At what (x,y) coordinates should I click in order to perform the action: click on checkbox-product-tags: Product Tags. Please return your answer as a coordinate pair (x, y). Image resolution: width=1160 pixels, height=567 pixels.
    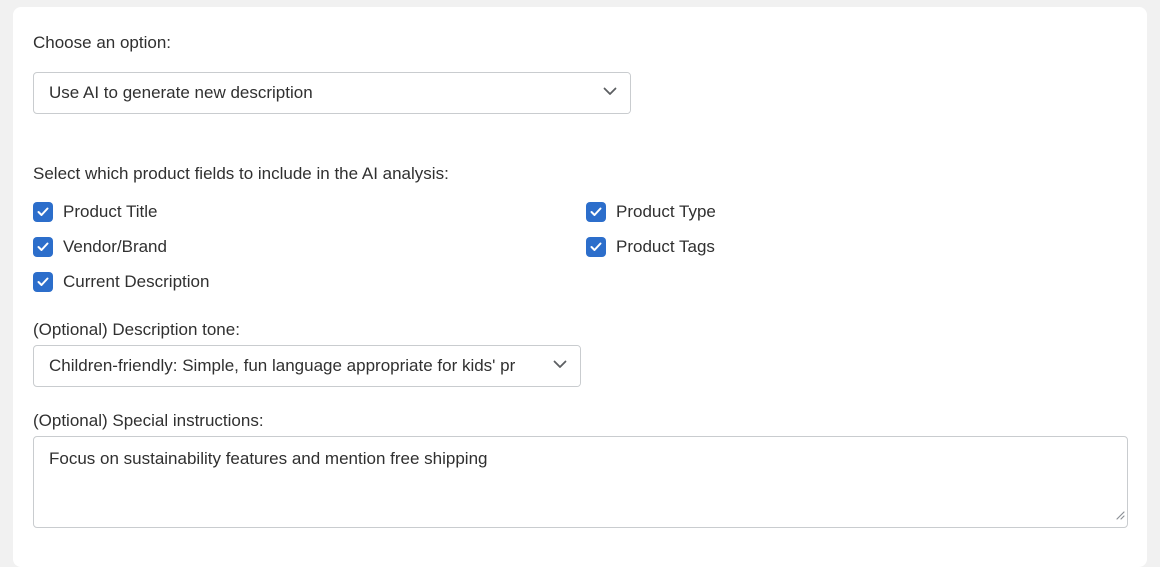
    Looking at the image, I should click on (686, 248).